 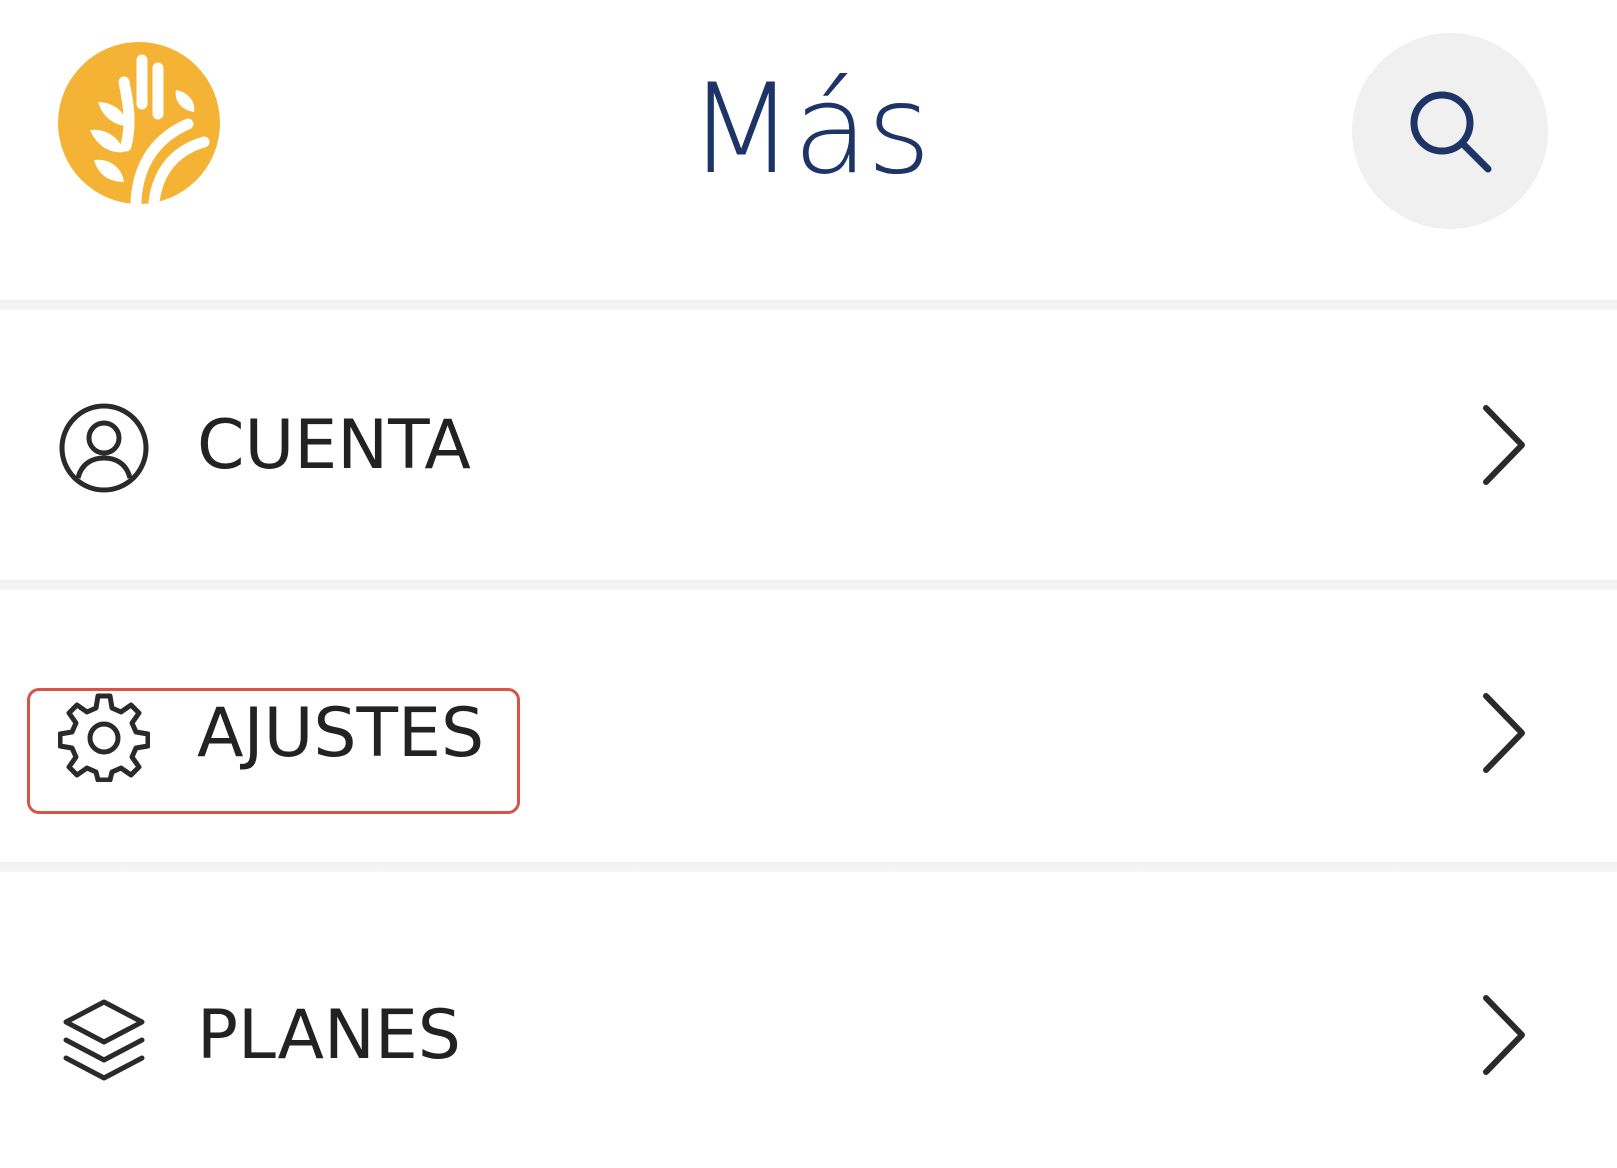 What do you see at coordinates (104, 737) in the screenshot?
I see `gear-icon` at bounding box center [104, 737].